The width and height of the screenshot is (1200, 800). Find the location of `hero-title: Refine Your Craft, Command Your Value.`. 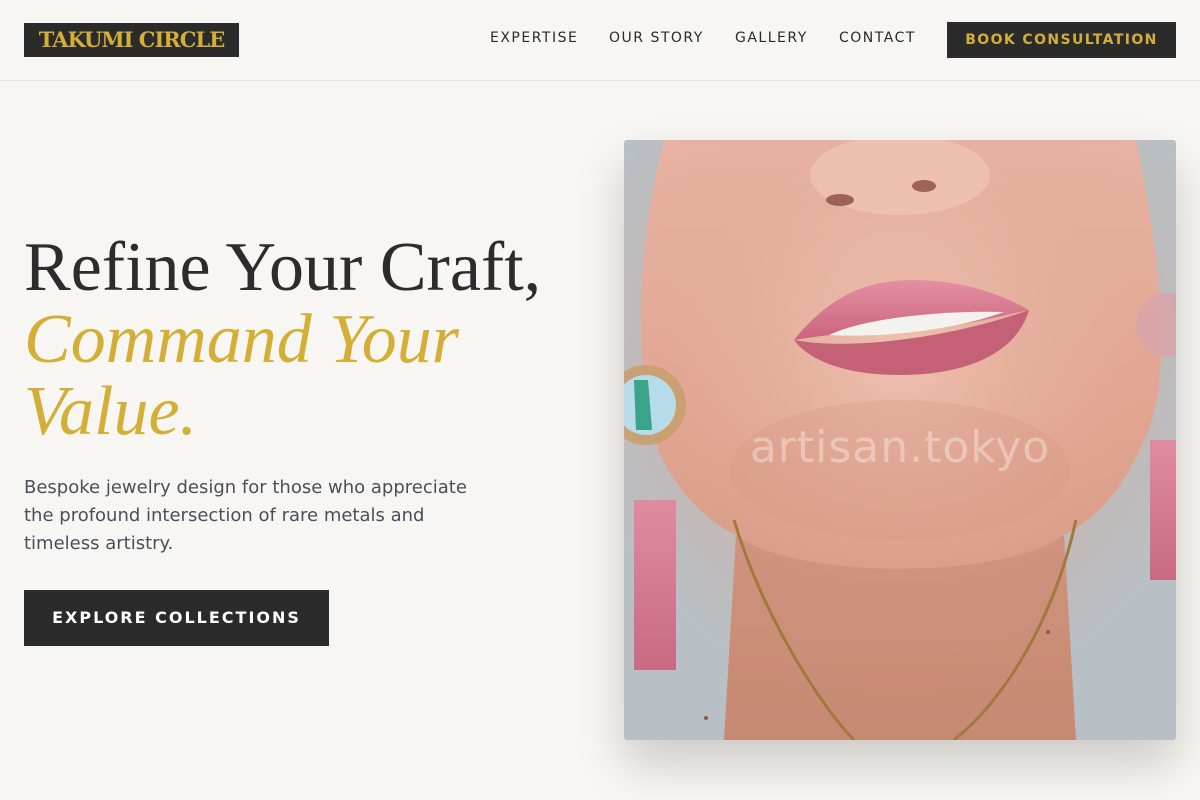

hero-title: Refine Your Craft, Command Your Value. is located at coordinates (314, 340).